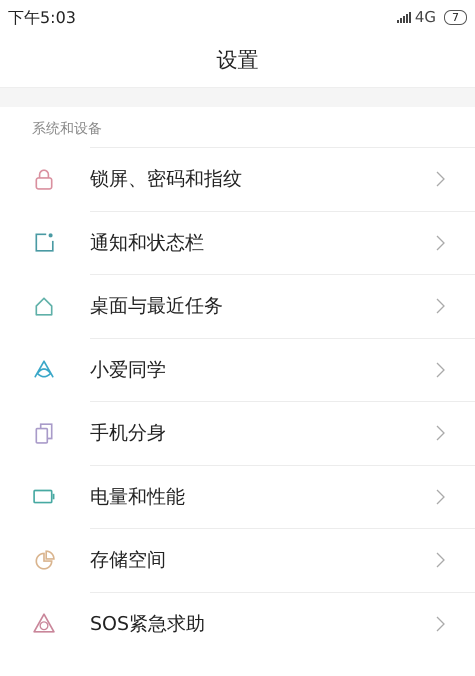 The image size is (475, 676). I want to click on battery-level: 7, so click(455, 17).